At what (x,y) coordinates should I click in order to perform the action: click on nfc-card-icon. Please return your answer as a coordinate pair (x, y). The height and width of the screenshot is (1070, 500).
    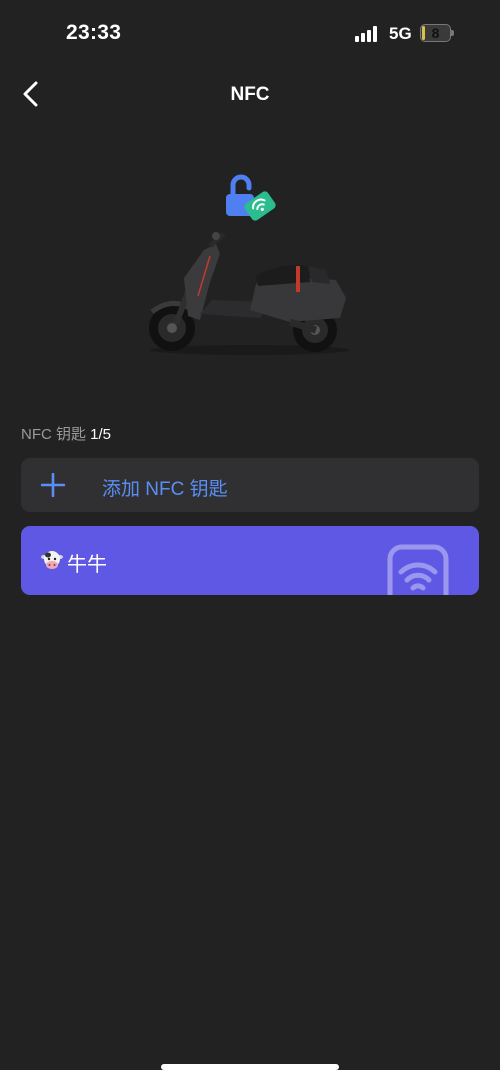
    Looking at the image, I should click on (418, 569).